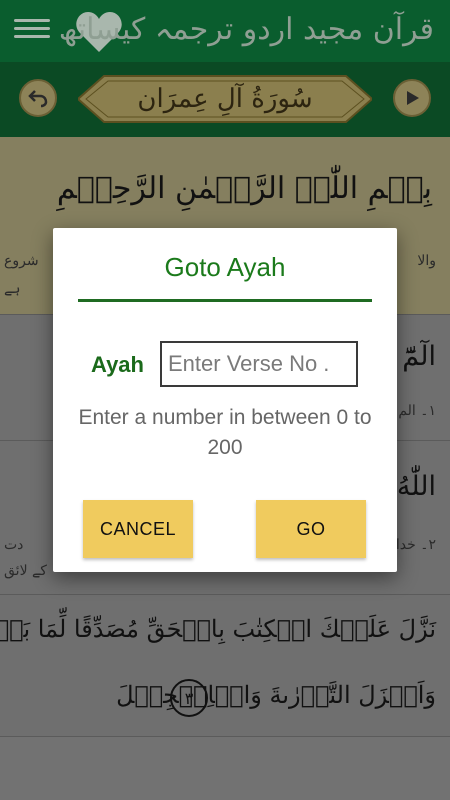 This screenshot has height=800, width=450. What do you see at coordinates (415, 545) in the screenshot?
I see `ayah-translation: ۲۔ خدا` at bounding box center [415, 545].